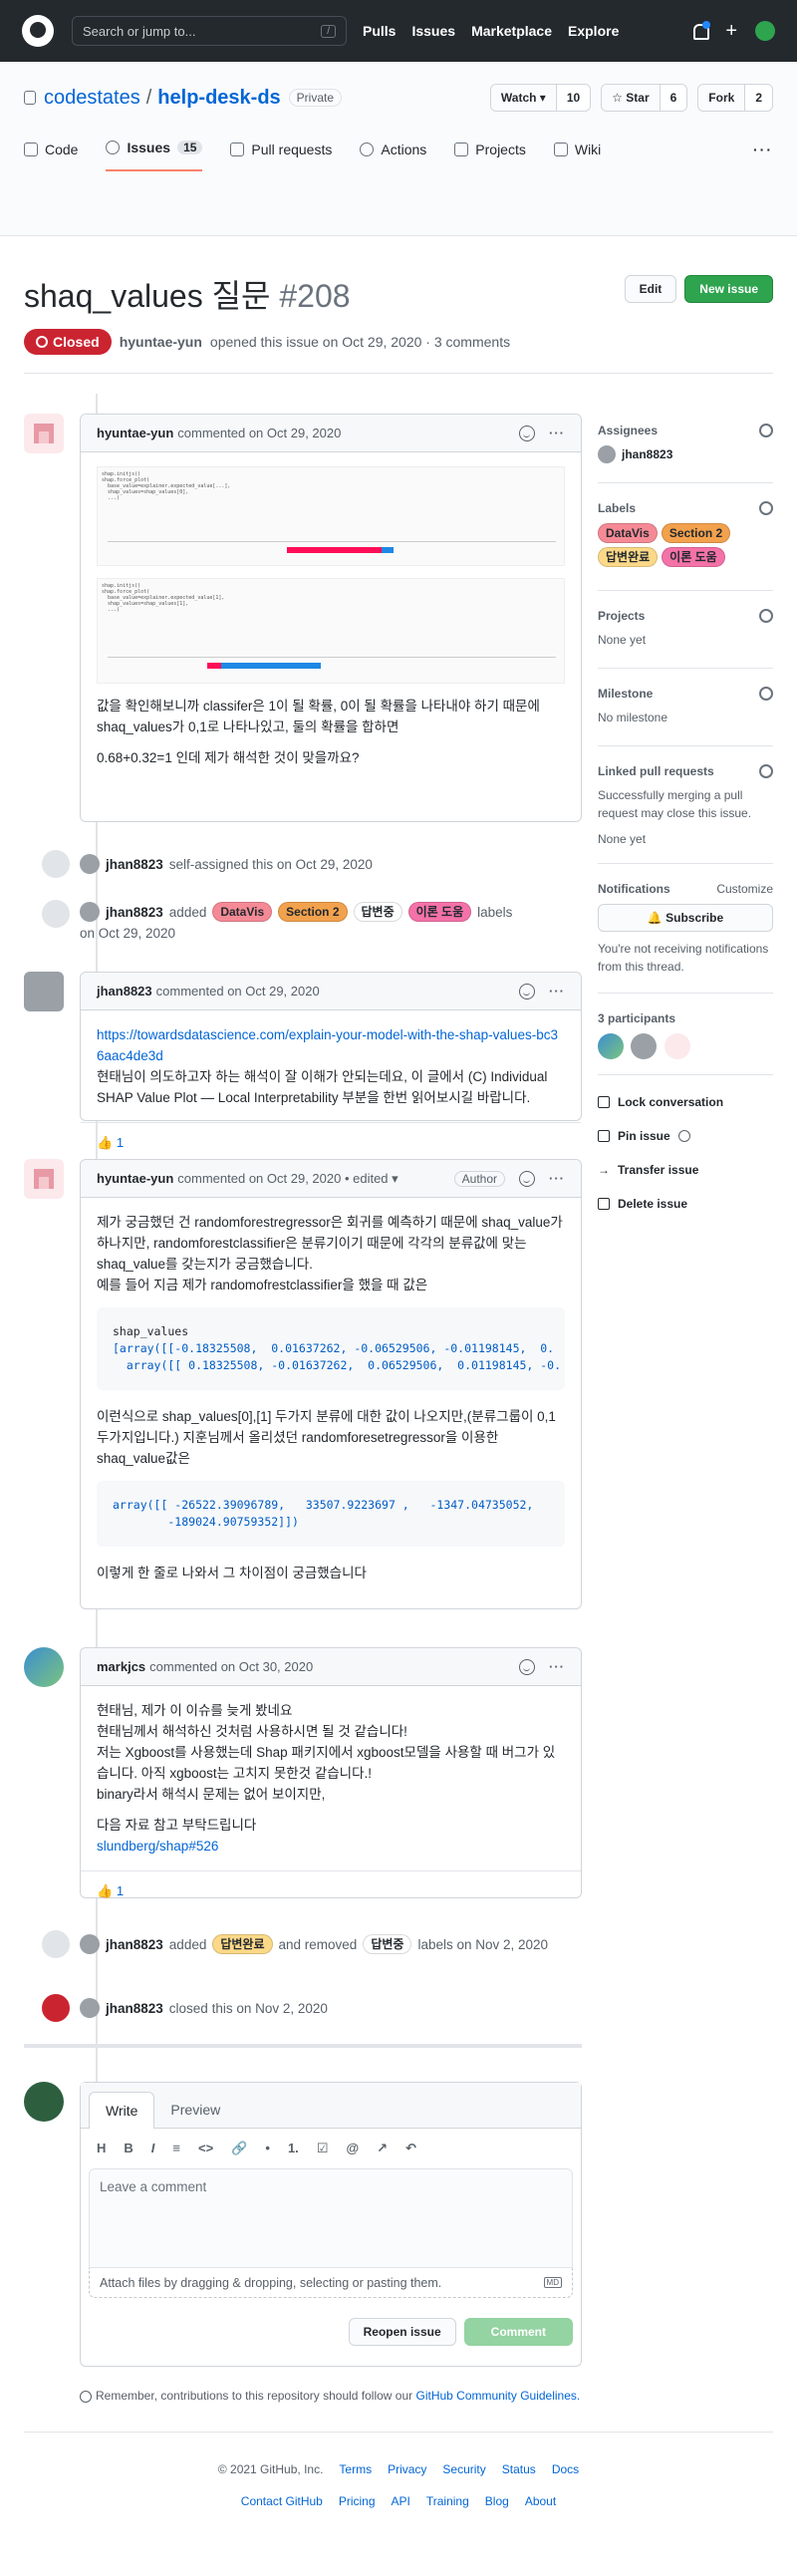 This screenshot has width=797, height=2576. I want to click on nav-explore: Explore, so click(593, 31).